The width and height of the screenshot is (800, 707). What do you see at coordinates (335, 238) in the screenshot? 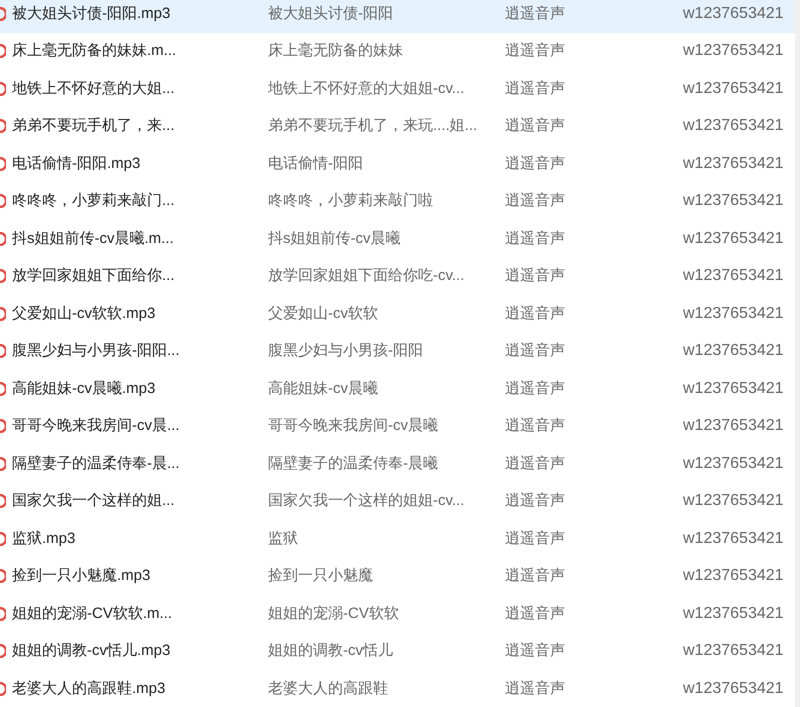
I see `title-cell-text: 抖s姐姐前传-cv晨曦` at bounding box center [335, 238].